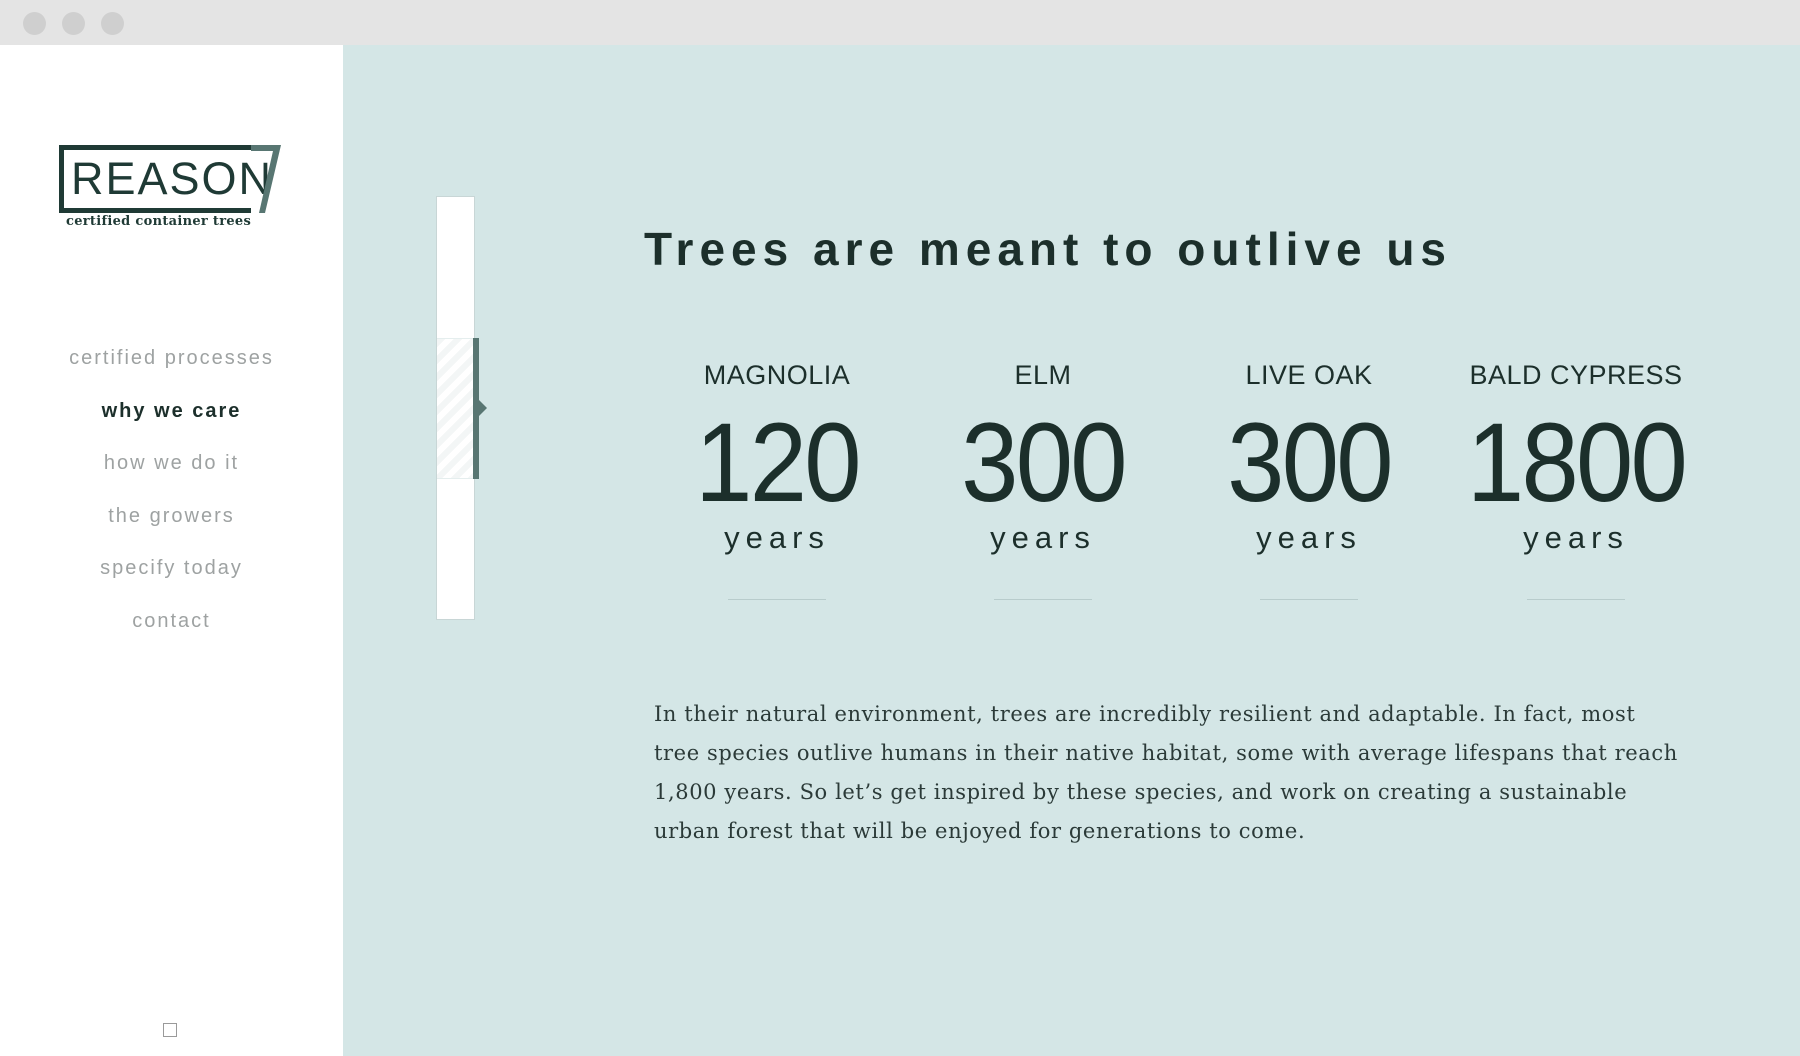 The image size is (1800, 1056). I want to click on page-title: Trees are meant to outlive us, so click(1048, 249).